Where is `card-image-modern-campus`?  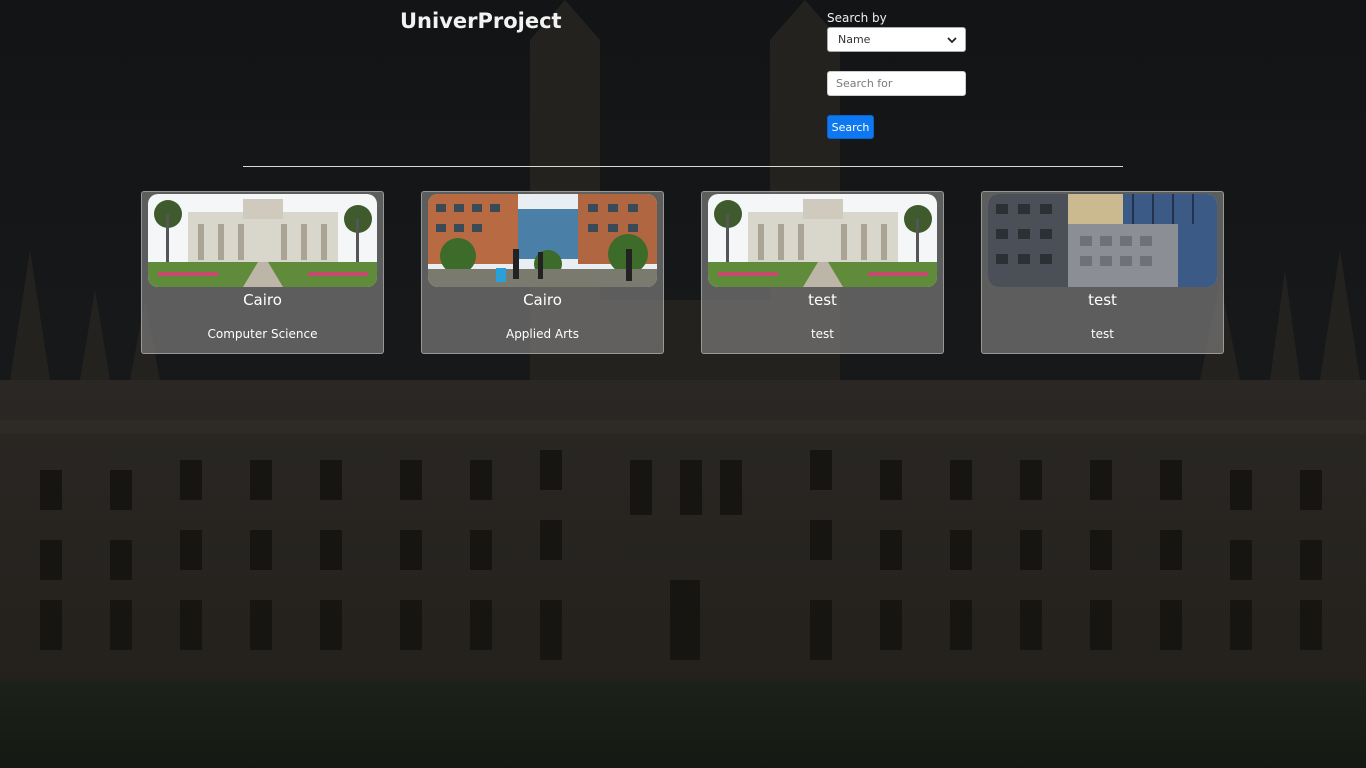
card-image-modern-campus is located at coordinates (542, 240).